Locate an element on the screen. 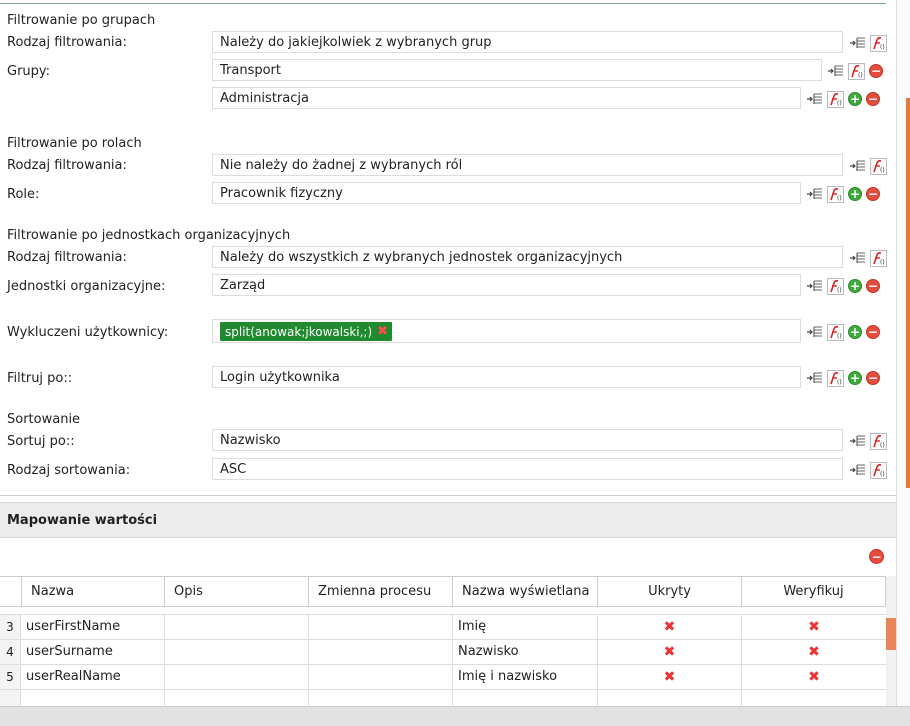 The width and height of the screenshot is (910, 726). column-header-verify: Weryfikuj is located at coordinates (813, 591).